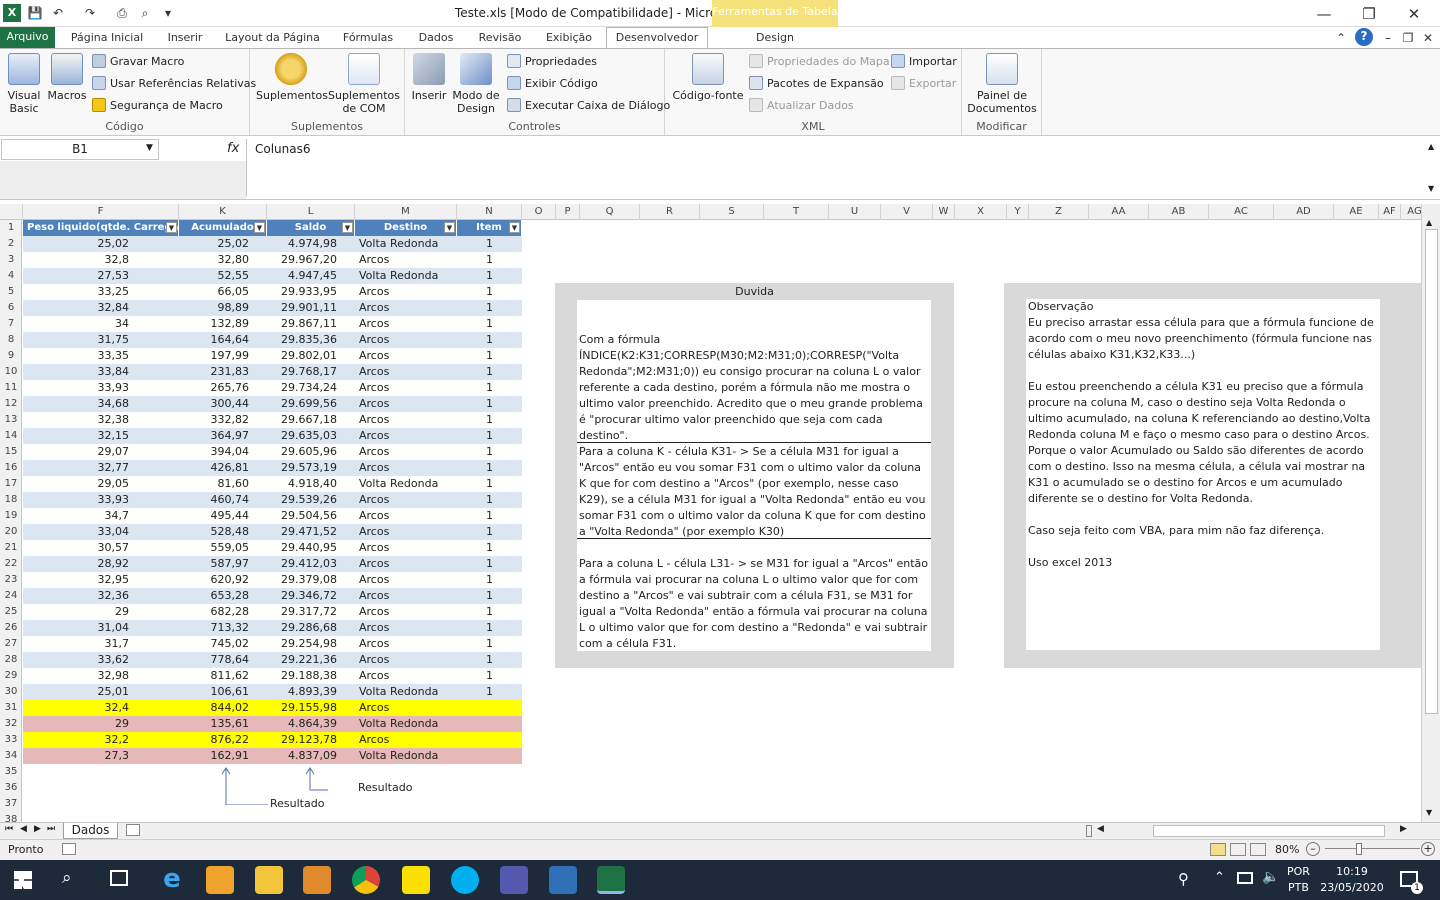  I want to click on column-header-q: Q, so click(610, 212).